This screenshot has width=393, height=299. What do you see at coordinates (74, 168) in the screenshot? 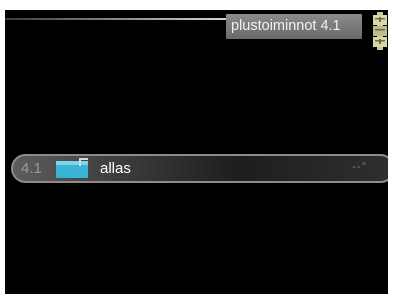
I see `pool-icon` at bounding box center [74, 168].